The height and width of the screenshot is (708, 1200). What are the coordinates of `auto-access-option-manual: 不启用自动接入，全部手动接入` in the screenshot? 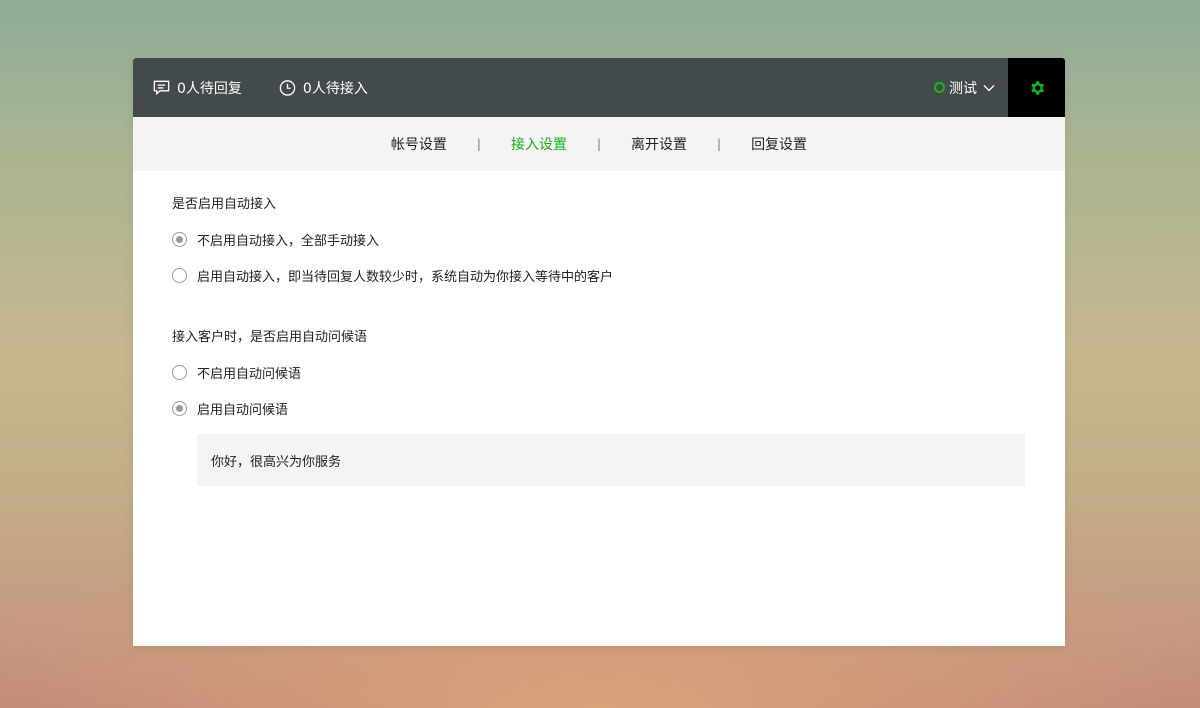 It's located at (618, 239).